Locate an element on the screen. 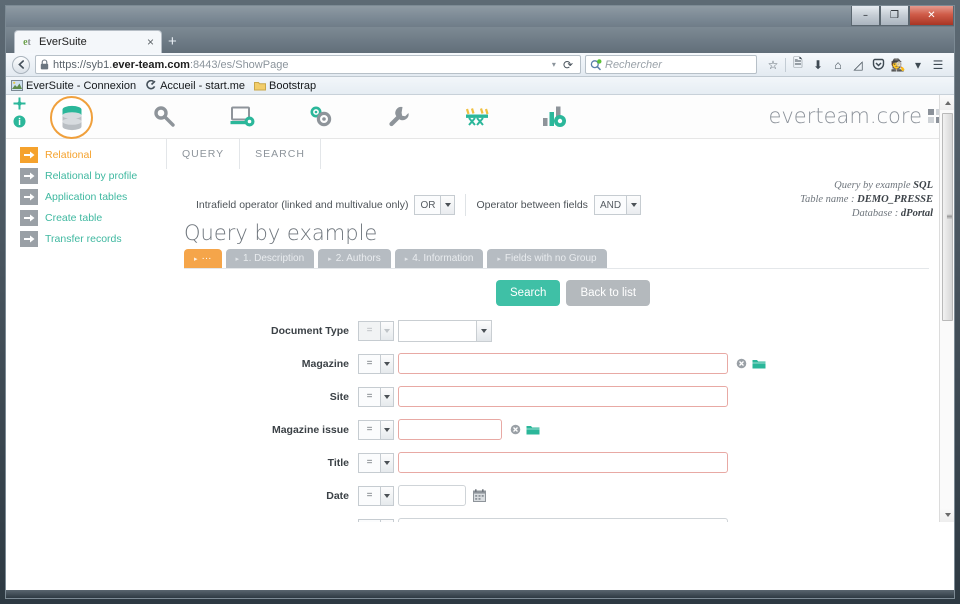 The image size is (960, 604). gears-icon is located at coordinates (321, 117).